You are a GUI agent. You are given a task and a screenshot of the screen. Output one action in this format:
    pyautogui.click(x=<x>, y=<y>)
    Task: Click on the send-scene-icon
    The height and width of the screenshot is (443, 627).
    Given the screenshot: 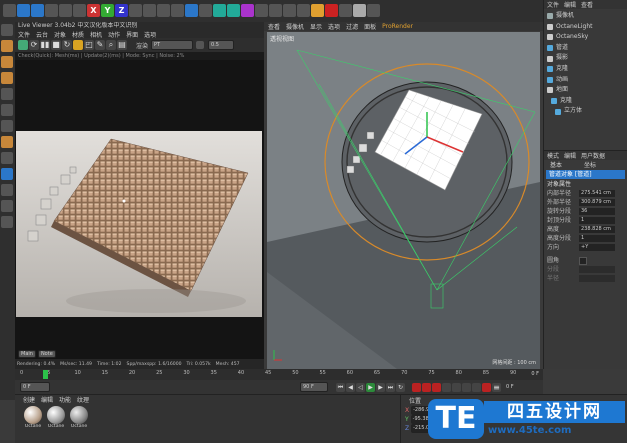 What is the action you would take?
    pyautogui.click(x=23, y=45)
    